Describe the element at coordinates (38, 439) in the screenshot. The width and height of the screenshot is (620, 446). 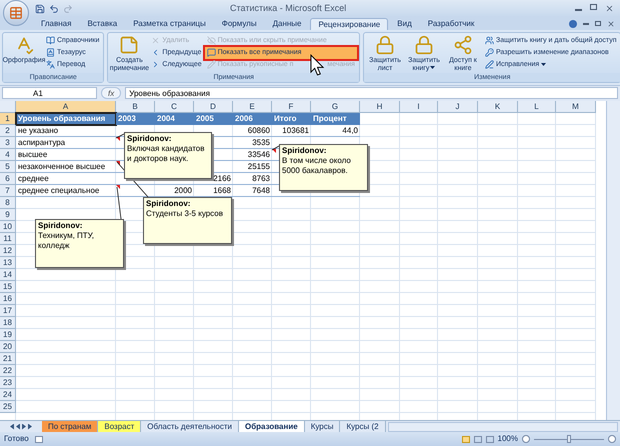
I see `macro-record-icon` at that location.